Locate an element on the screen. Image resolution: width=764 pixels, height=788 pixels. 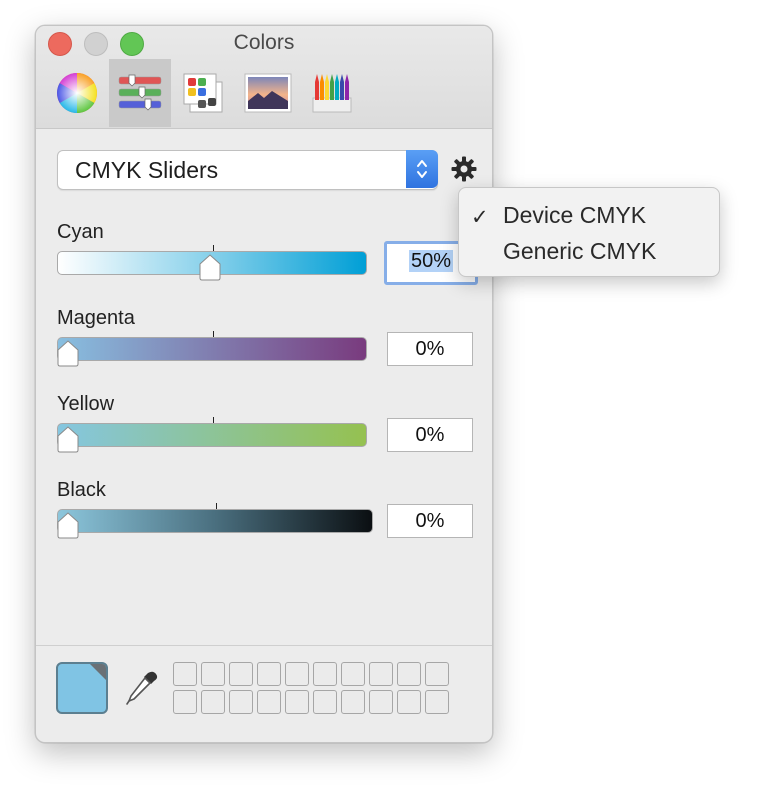
color-profile-menu: ✓ Device CMYK Generic CMYK is located at coordinates (589, 232).